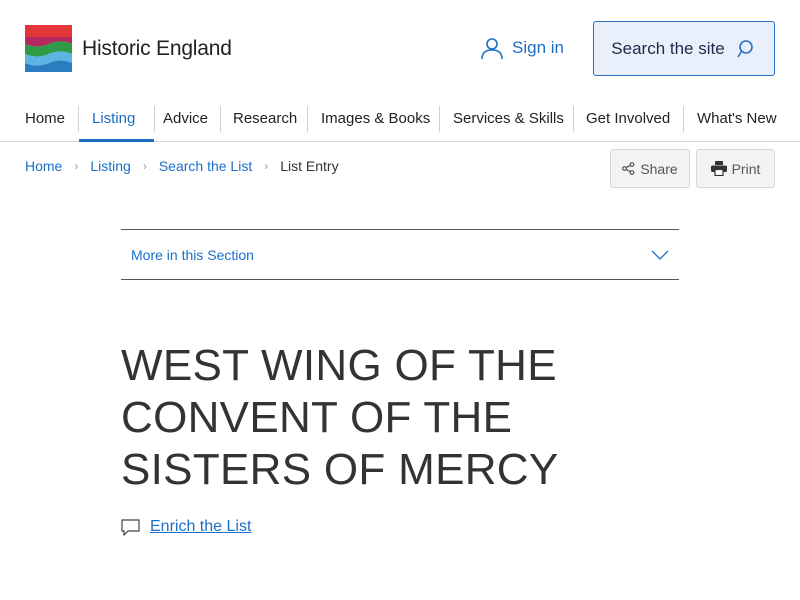  I want to click on more-in-section-label: More in this Section, so click(192, 254).